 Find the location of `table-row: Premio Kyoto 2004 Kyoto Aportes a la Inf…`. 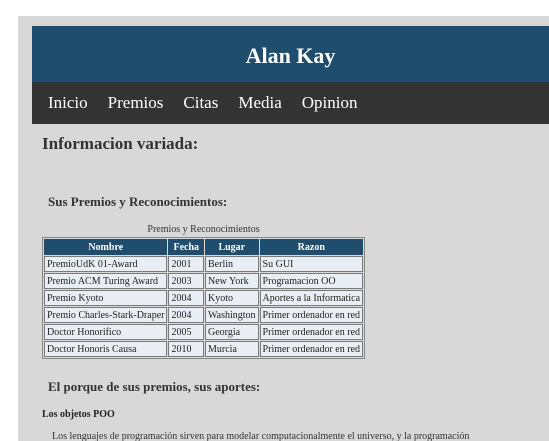

table-row: Premio Kyoto 2004 Kyoto Aportes a la Inf… is located at coordinates (204, 298).